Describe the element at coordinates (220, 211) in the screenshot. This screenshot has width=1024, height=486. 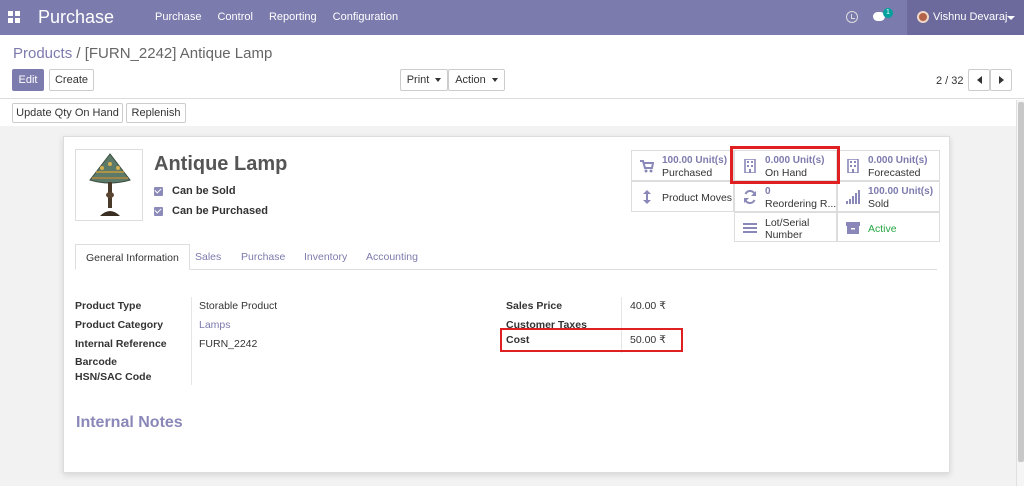
I see `can-be-purchased-label: Can be Purchased` at that location.